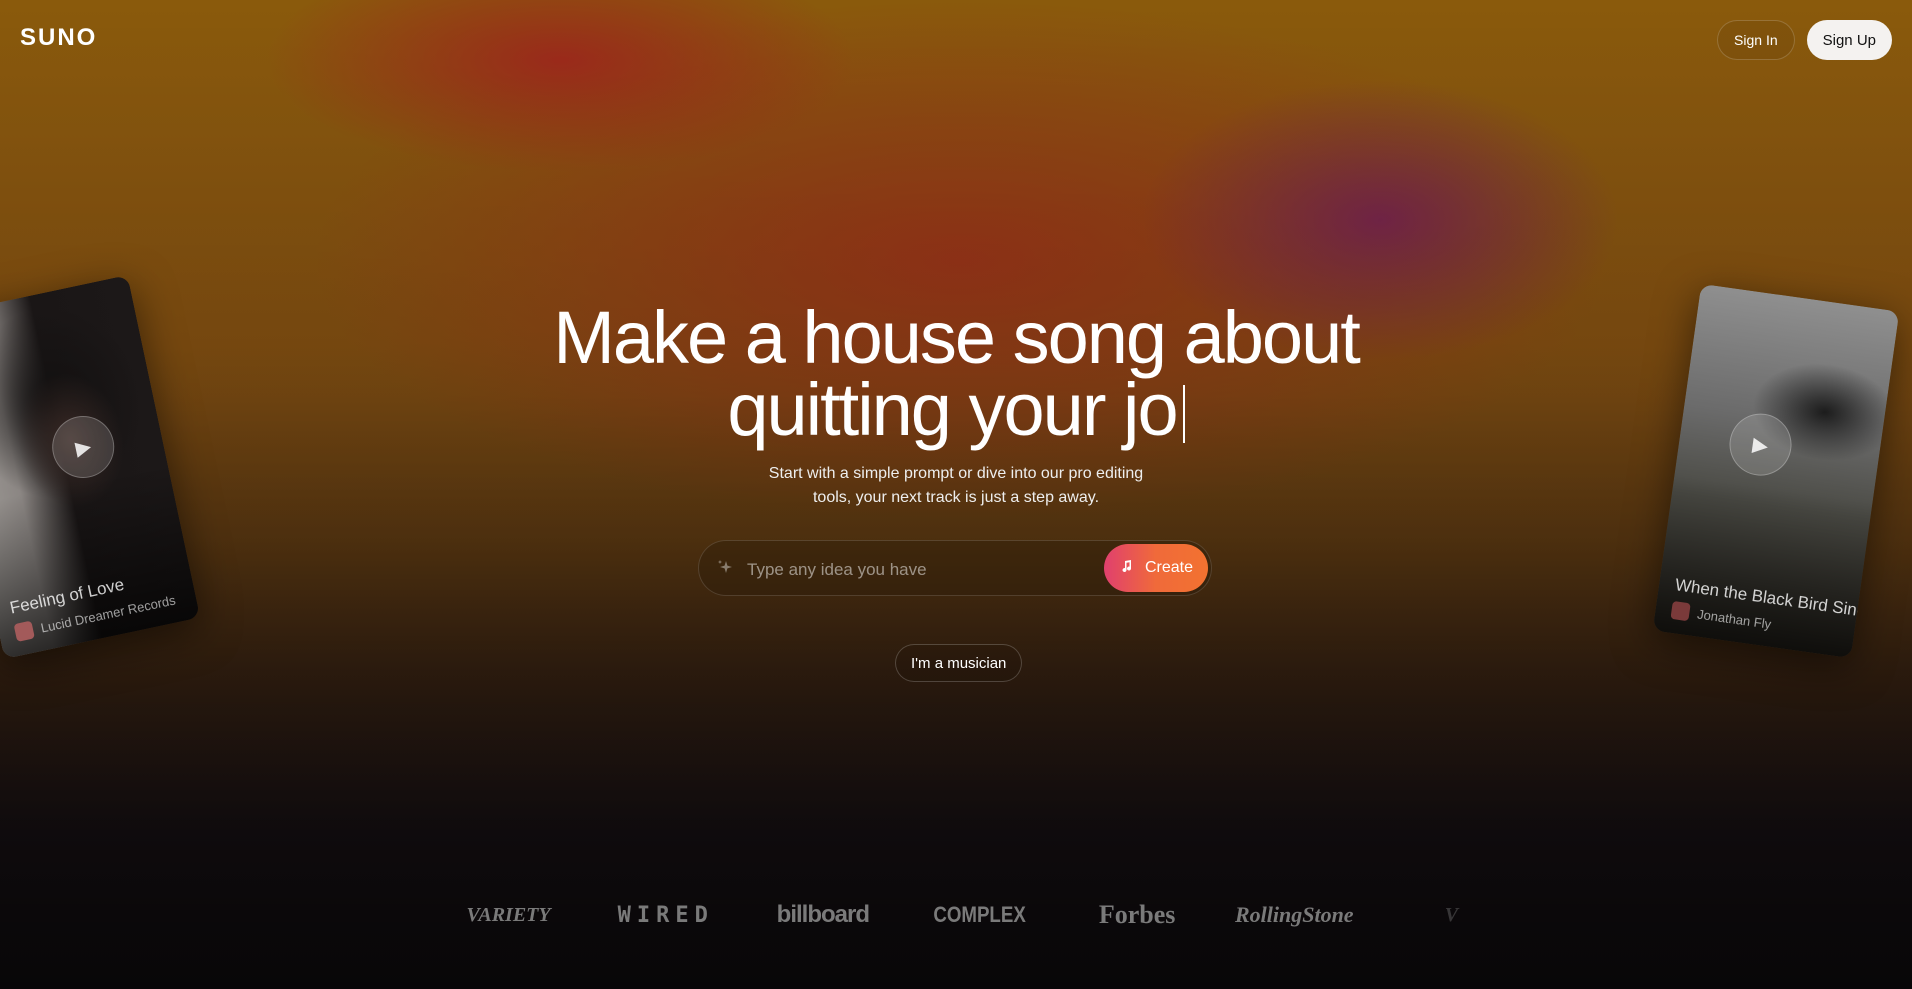  I want to click on create-label: Create, so click(1169, 567).